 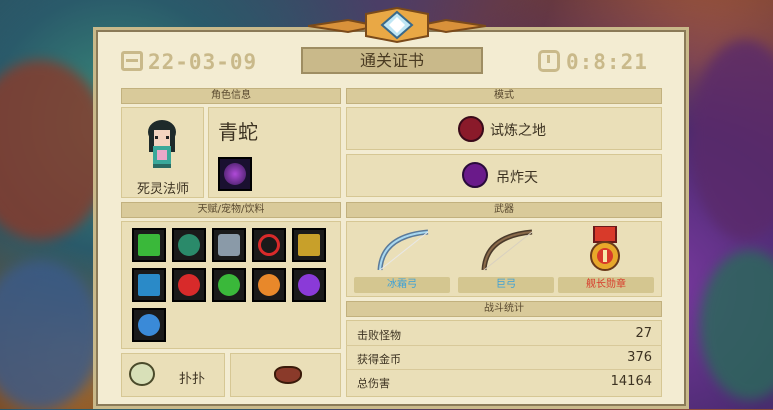 I want to click on weapons-section-header: 武器, so click(x=504, y=210).